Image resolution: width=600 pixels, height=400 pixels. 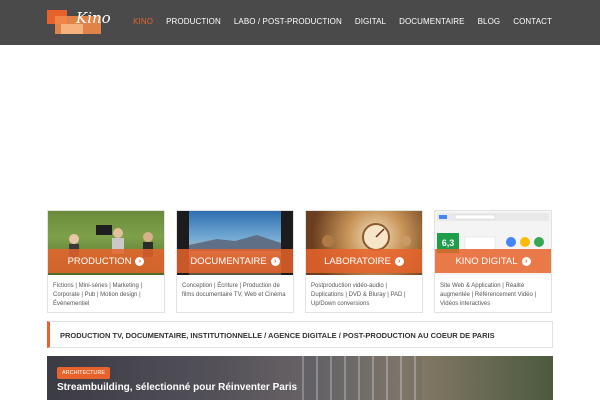 I want to click on building-facade-image, so click(x=362, y=378).